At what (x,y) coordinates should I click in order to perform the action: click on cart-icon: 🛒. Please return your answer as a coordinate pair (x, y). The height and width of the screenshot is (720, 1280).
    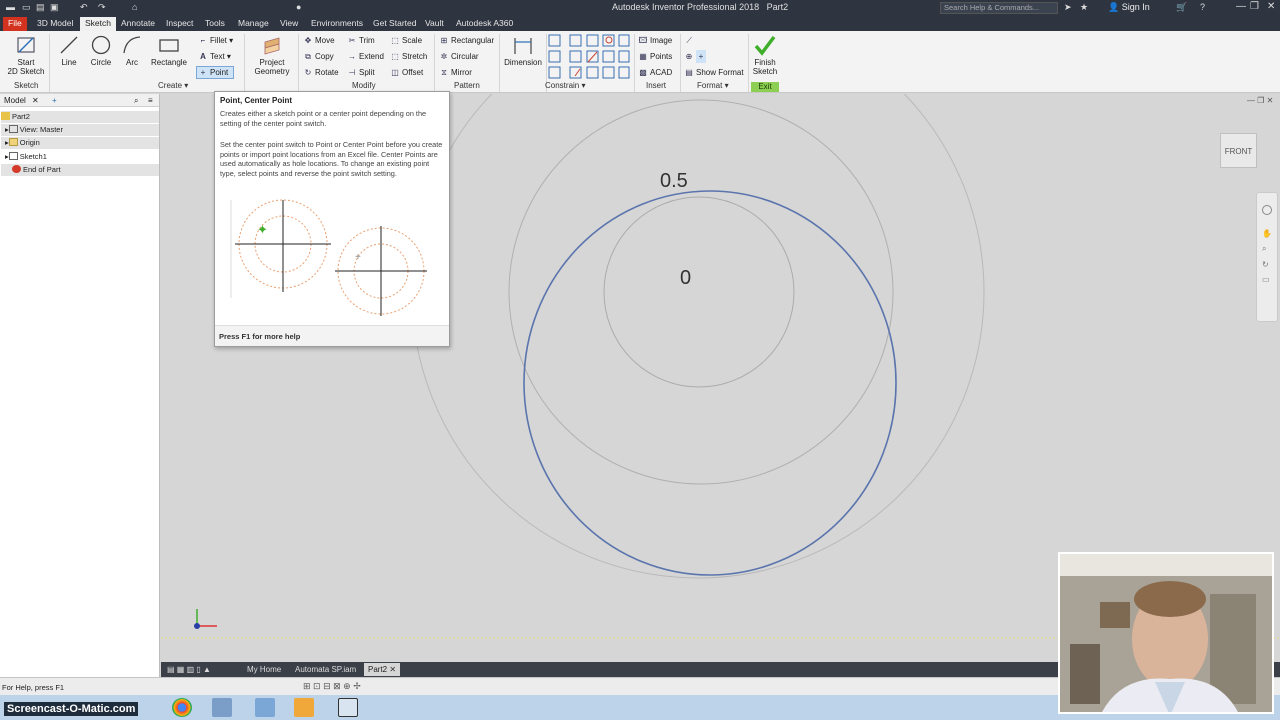
    Looking at the image, I should click on (1181, 8).